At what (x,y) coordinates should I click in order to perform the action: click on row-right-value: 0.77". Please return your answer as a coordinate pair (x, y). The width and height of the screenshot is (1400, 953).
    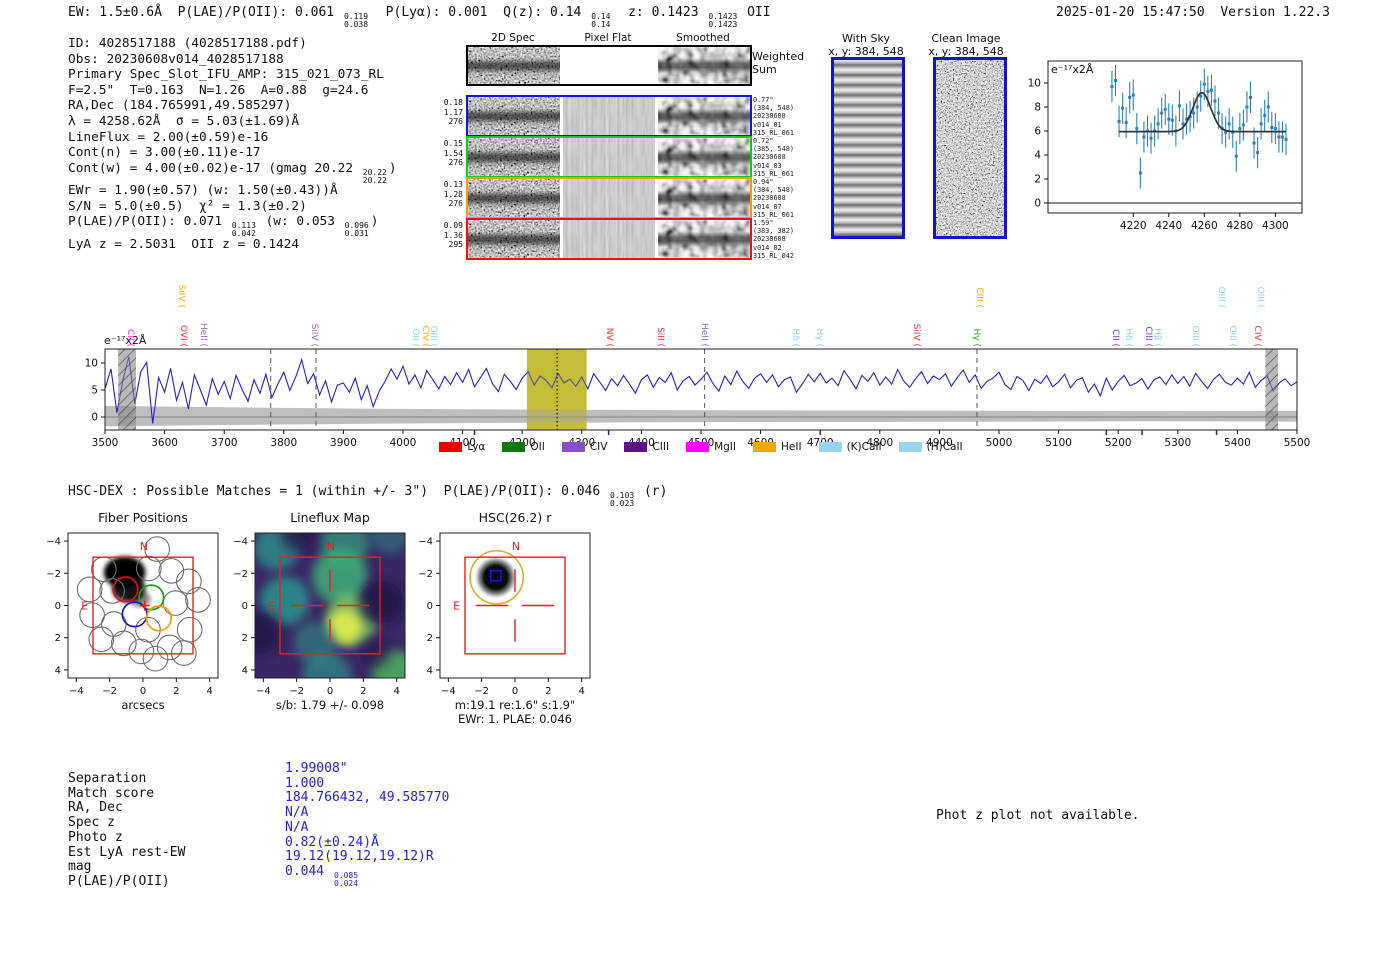
    Looking at the image, I should click on (763, 100).